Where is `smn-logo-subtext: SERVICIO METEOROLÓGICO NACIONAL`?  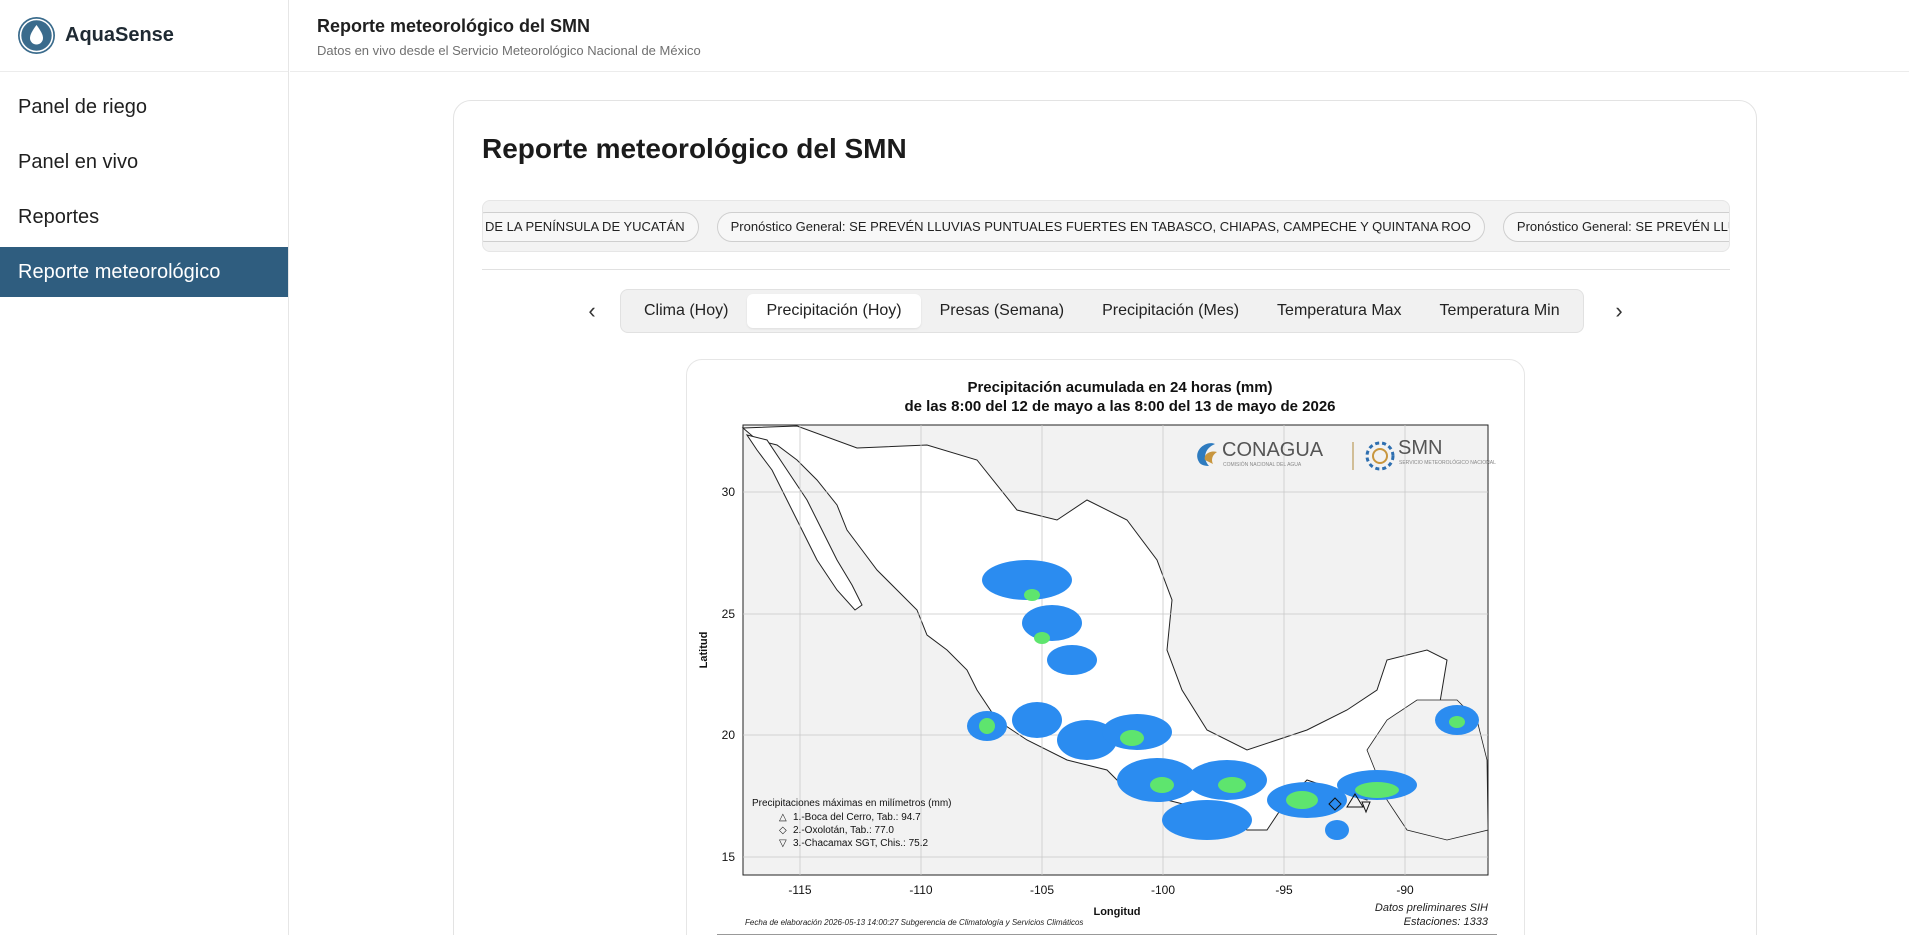 smn-logo-subtext: SERVICIO METEOROLÓGICO NACIONAL is located at coordinates (1447, 462).